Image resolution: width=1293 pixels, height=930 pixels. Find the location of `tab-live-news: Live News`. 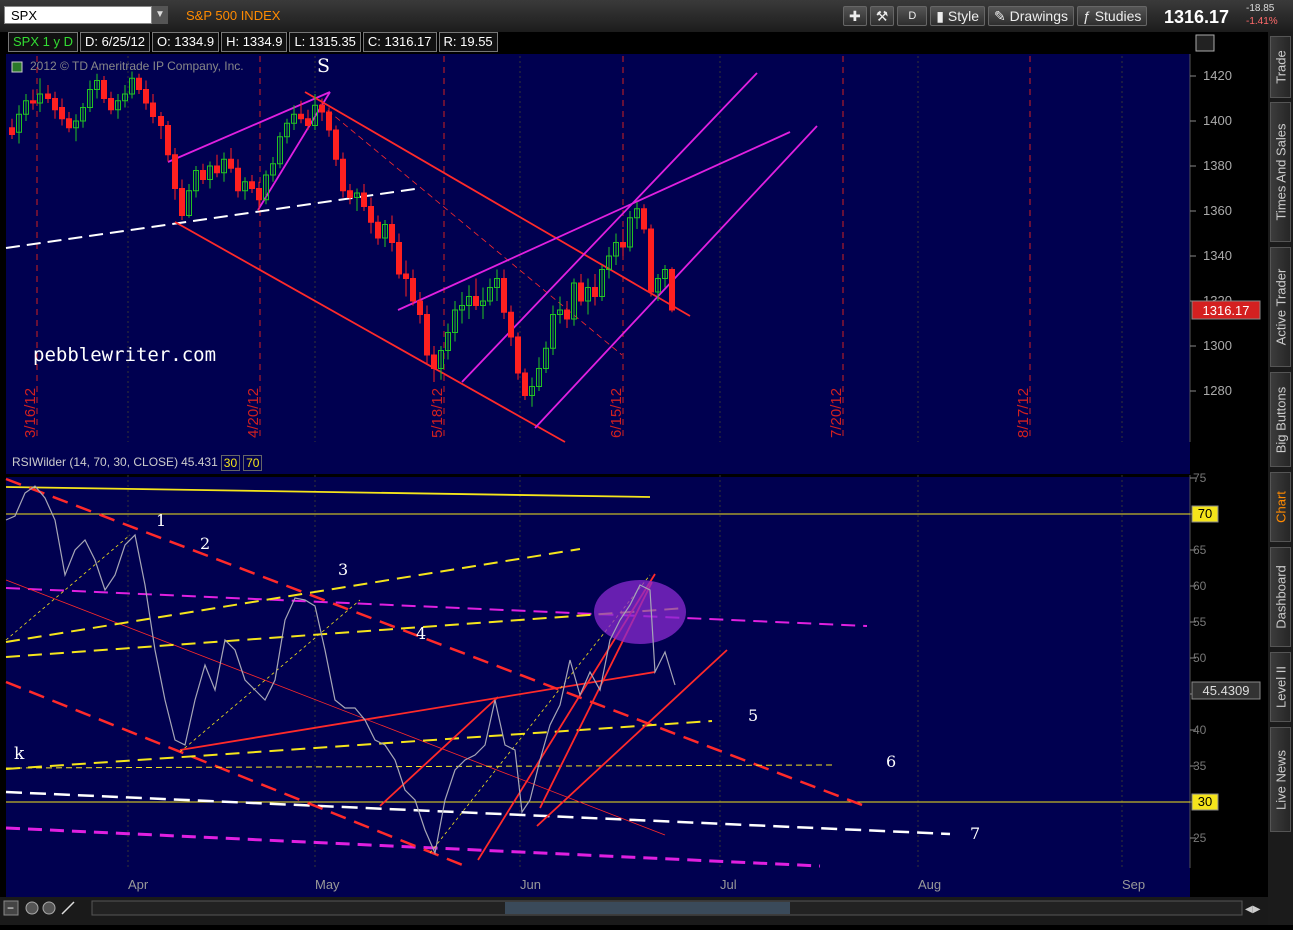

tab-live-news: Live News is located at coordinates (1280, 779).